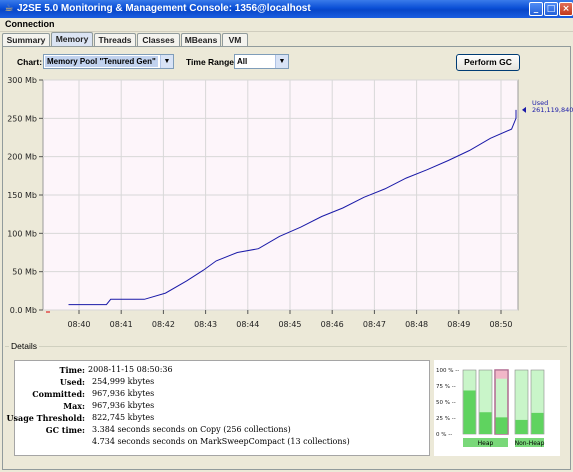  I want to click on x-tick-label: 08:41, so click(121, 324).